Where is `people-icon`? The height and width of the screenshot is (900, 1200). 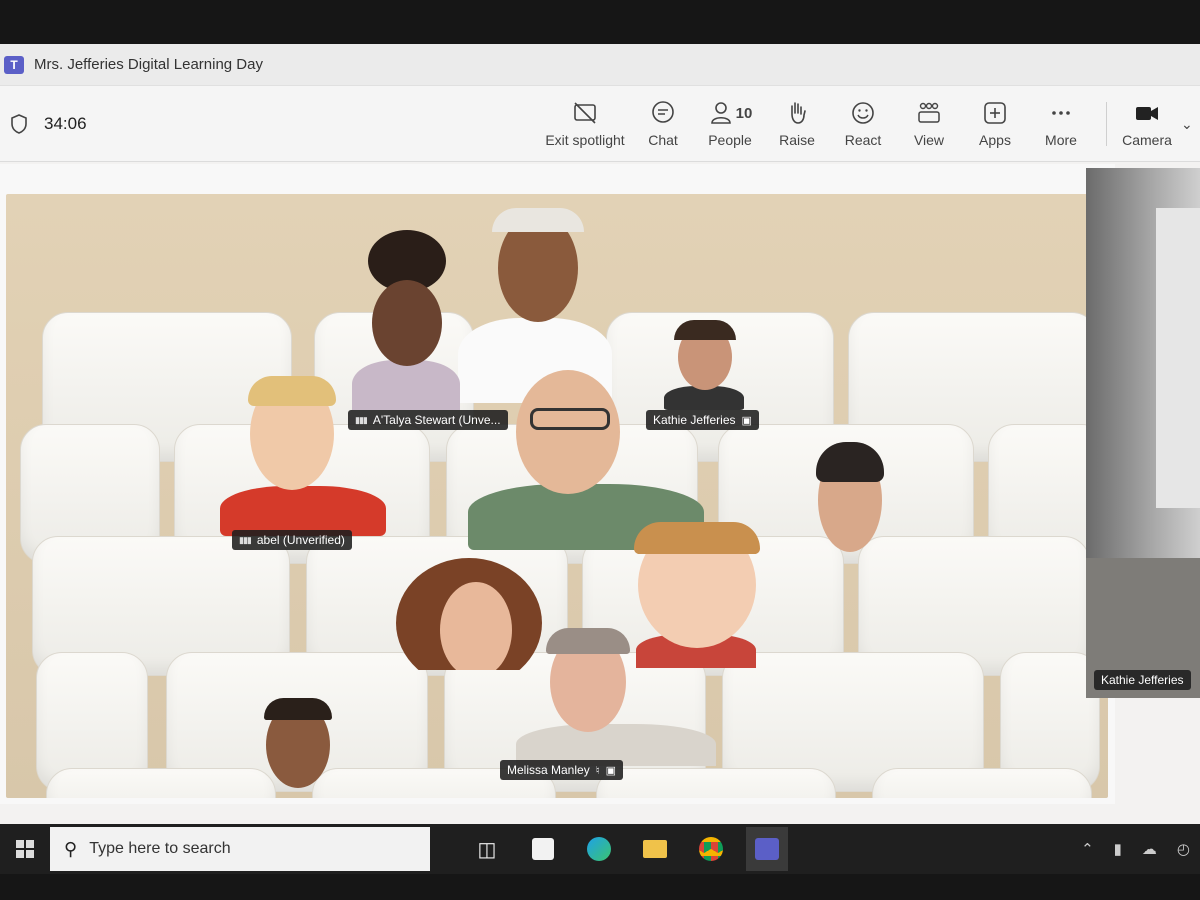
people-icon is located at coordinates (720, 113).